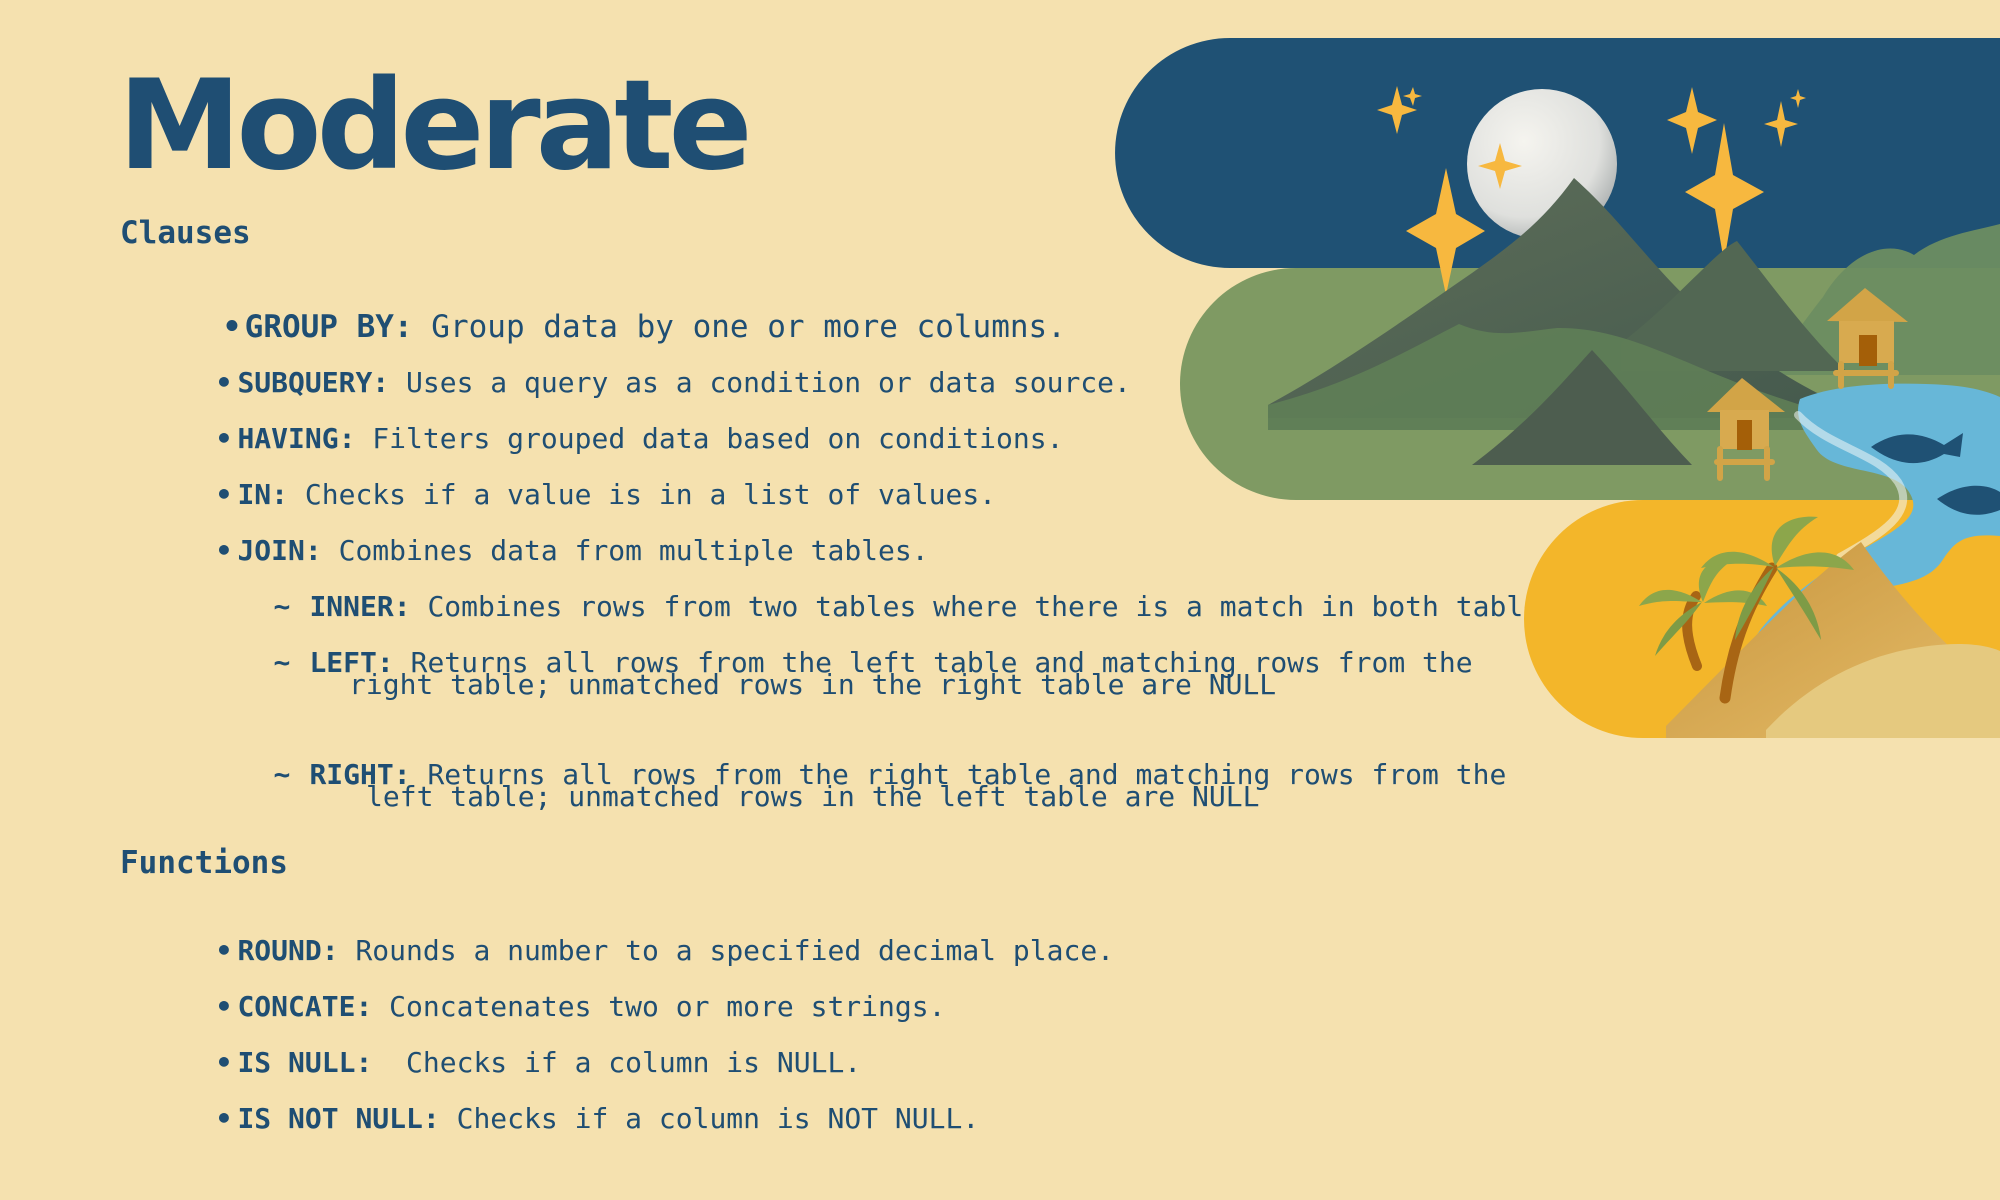 This screenshot has width=2000, height=1200. Describe the element at coordinates (185, 233) in the screenshot. I see `clauses-heading: Clauses` at that location.